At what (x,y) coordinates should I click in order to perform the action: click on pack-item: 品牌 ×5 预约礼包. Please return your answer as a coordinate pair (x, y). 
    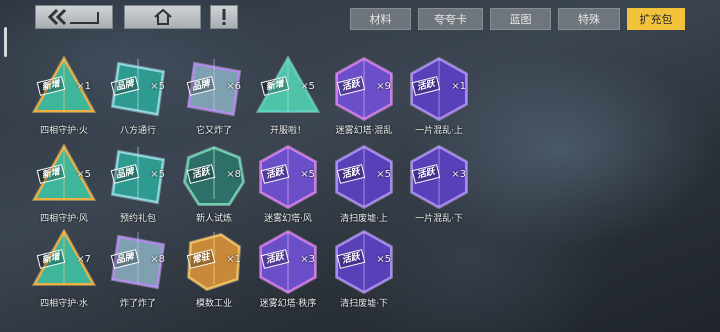
    Looking at the image, I should click on (138, 184).